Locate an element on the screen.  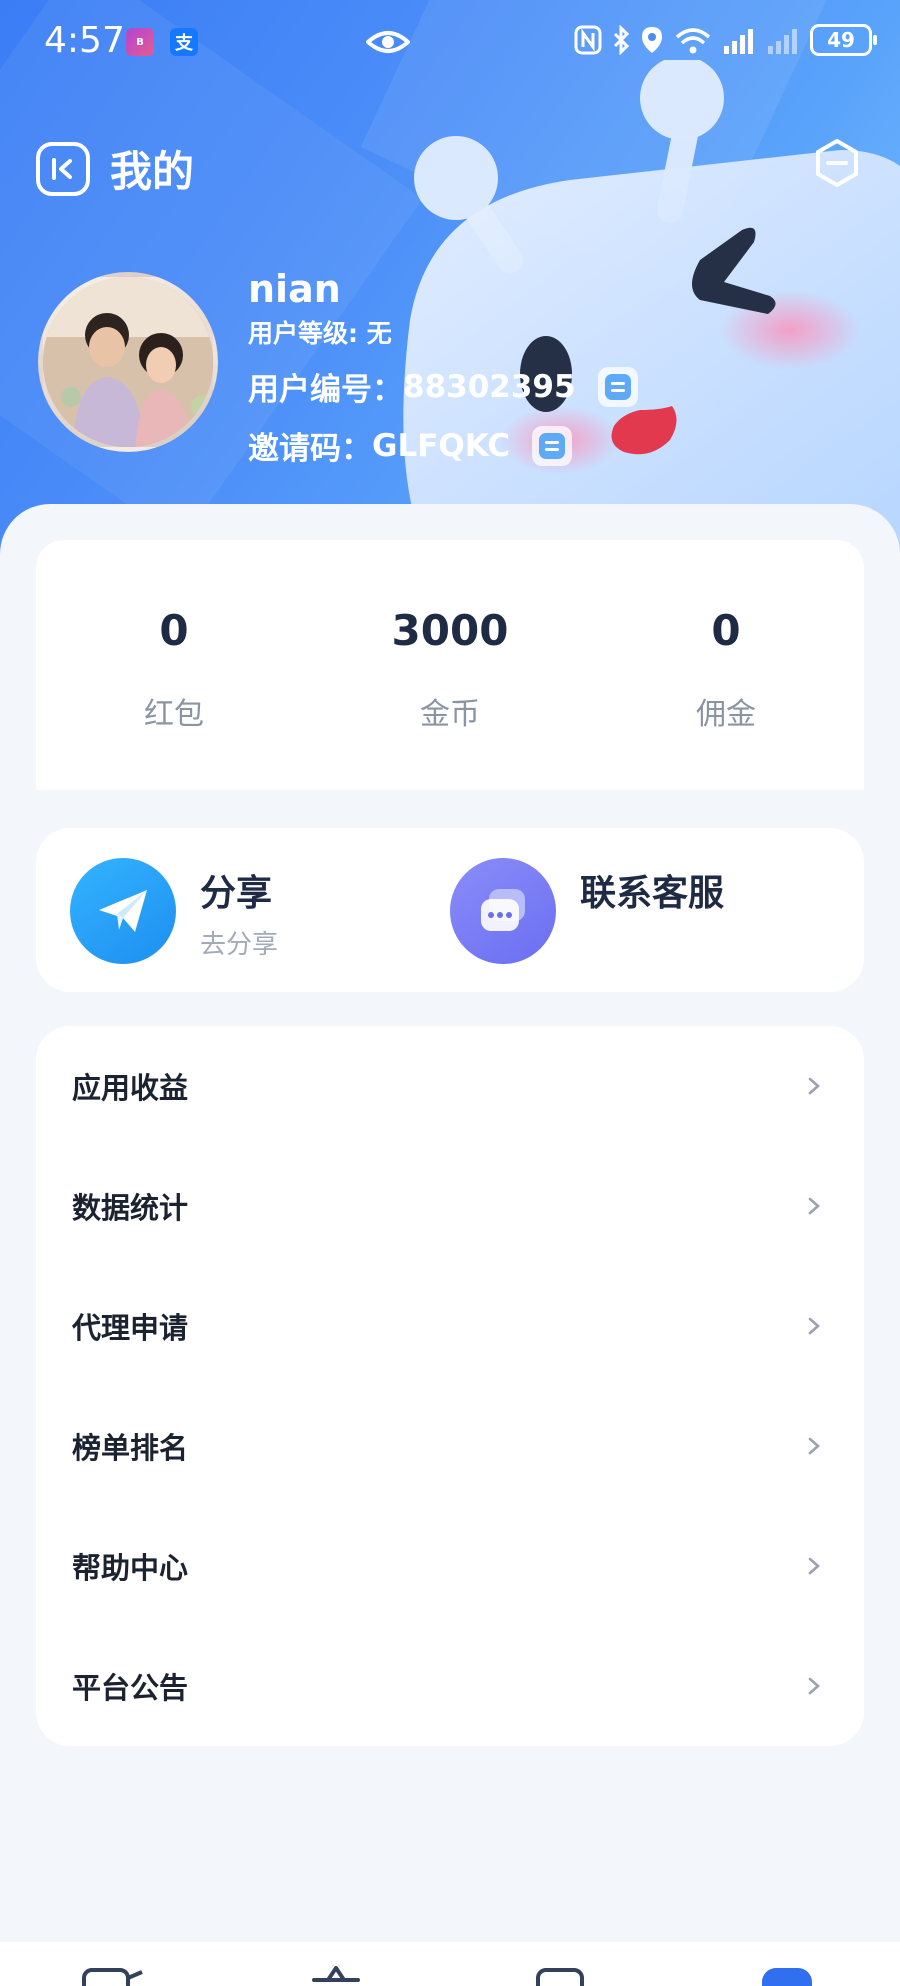
nav-video-icon is located at coordinates (113, 1976).